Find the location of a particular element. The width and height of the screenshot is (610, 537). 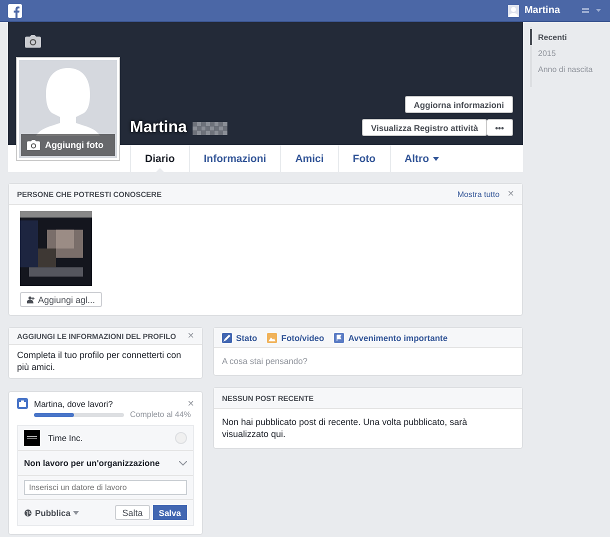

composer-action: Stato is located at coordinates (240, 337).